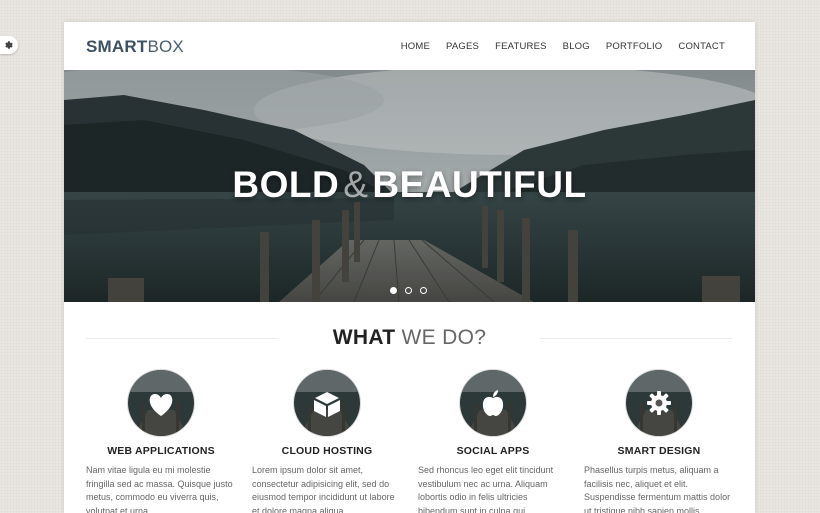 This screenshot has width=820, height=513. I want to click on site-logo: SMARTBOX, so click(135, 47).